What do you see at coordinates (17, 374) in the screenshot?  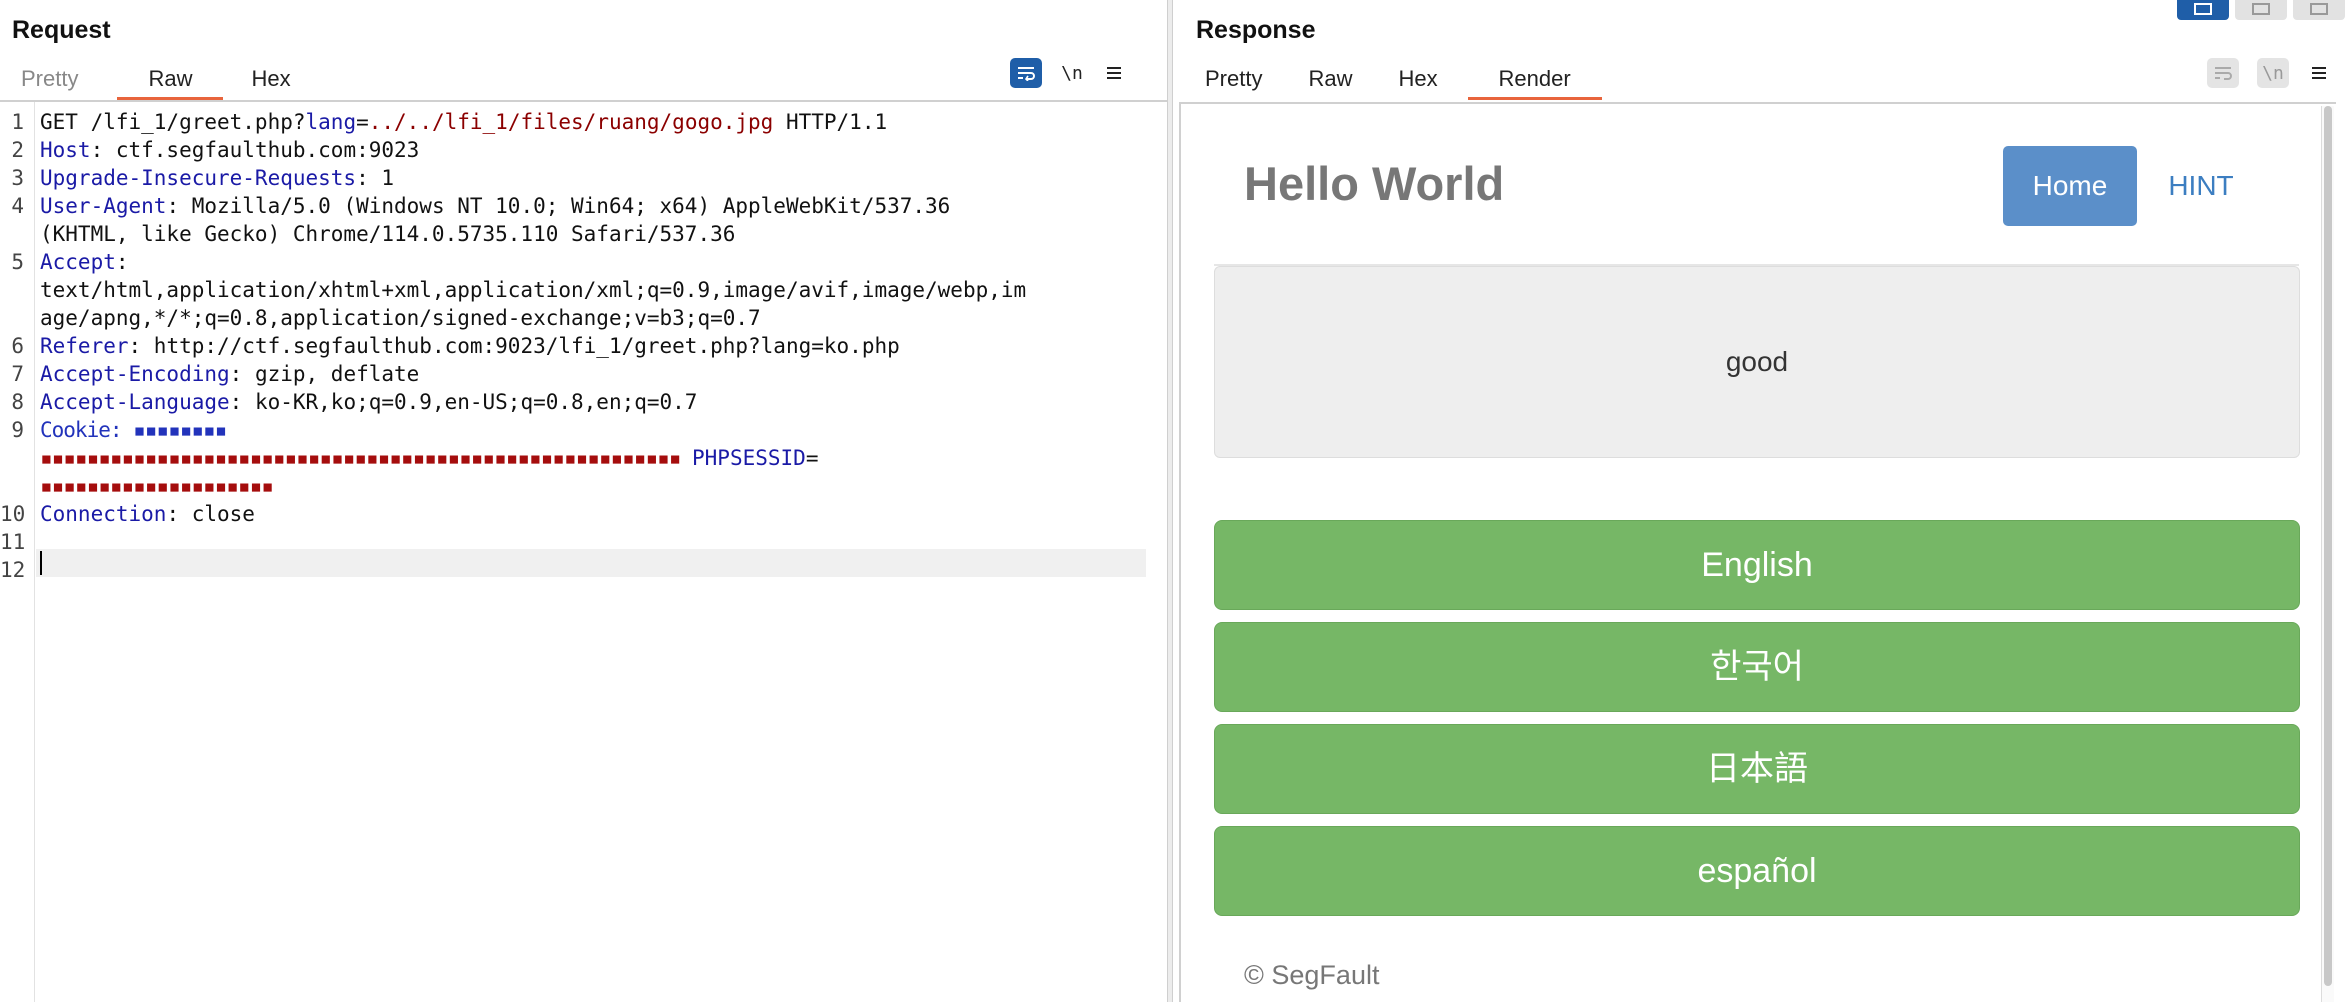 I see `line-number: 7` at bounding box center [17, 374].